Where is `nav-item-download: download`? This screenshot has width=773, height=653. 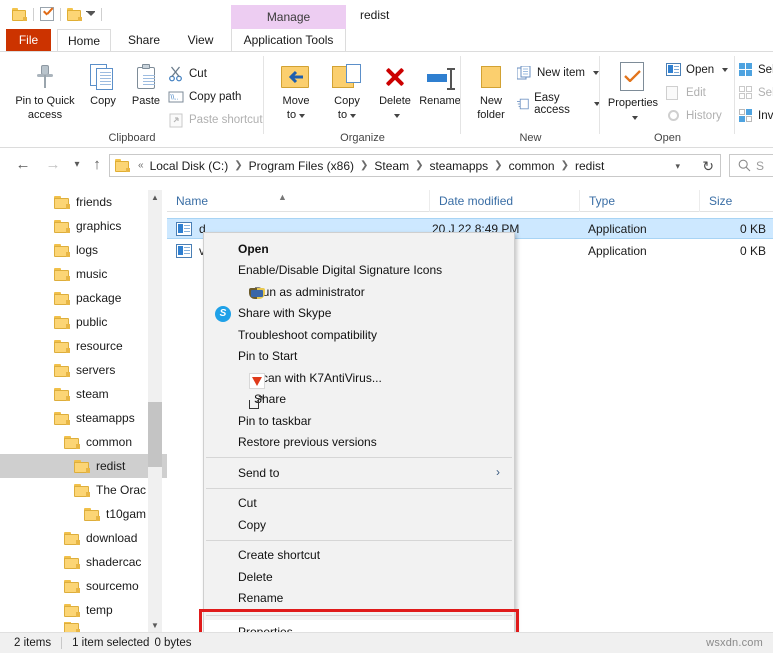
nav-item-download: download is located at coordinates (83, 538).